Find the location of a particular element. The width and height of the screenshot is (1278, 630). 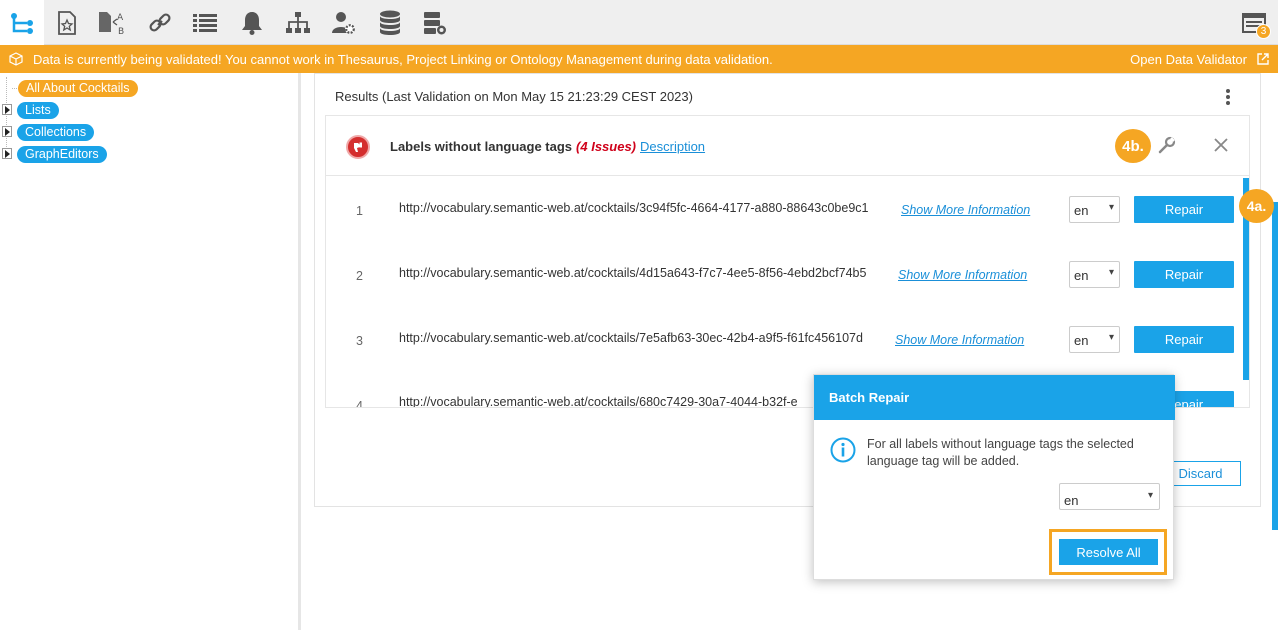

open-data-validator-link: Open Data Validator is located at coordinates (1188, 59).